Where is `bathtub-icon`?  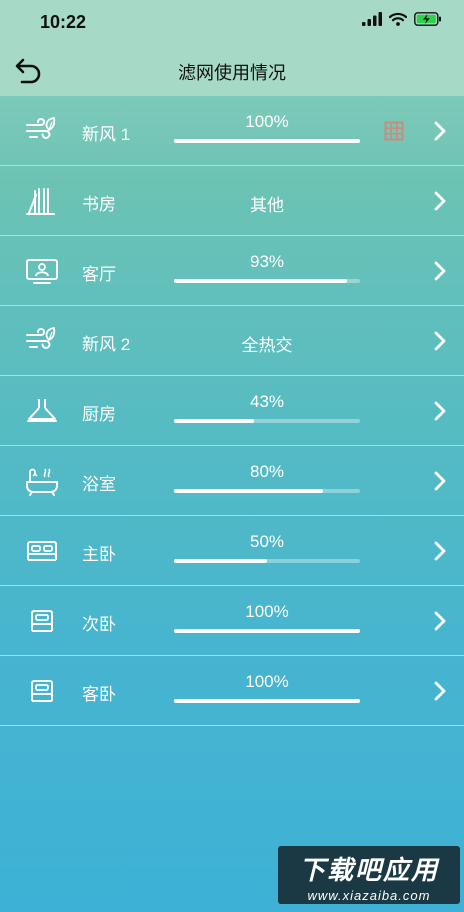
bathtub-icon is located at coordinates (42, 482).